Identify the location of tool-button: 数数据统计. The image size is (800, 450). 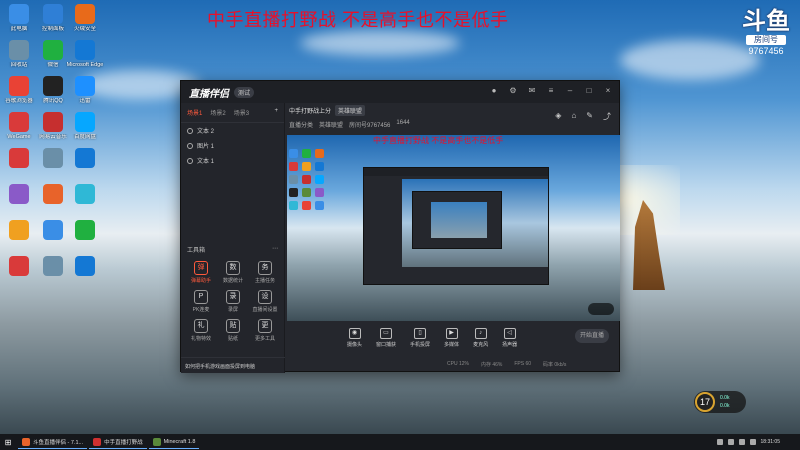
(233, 272).